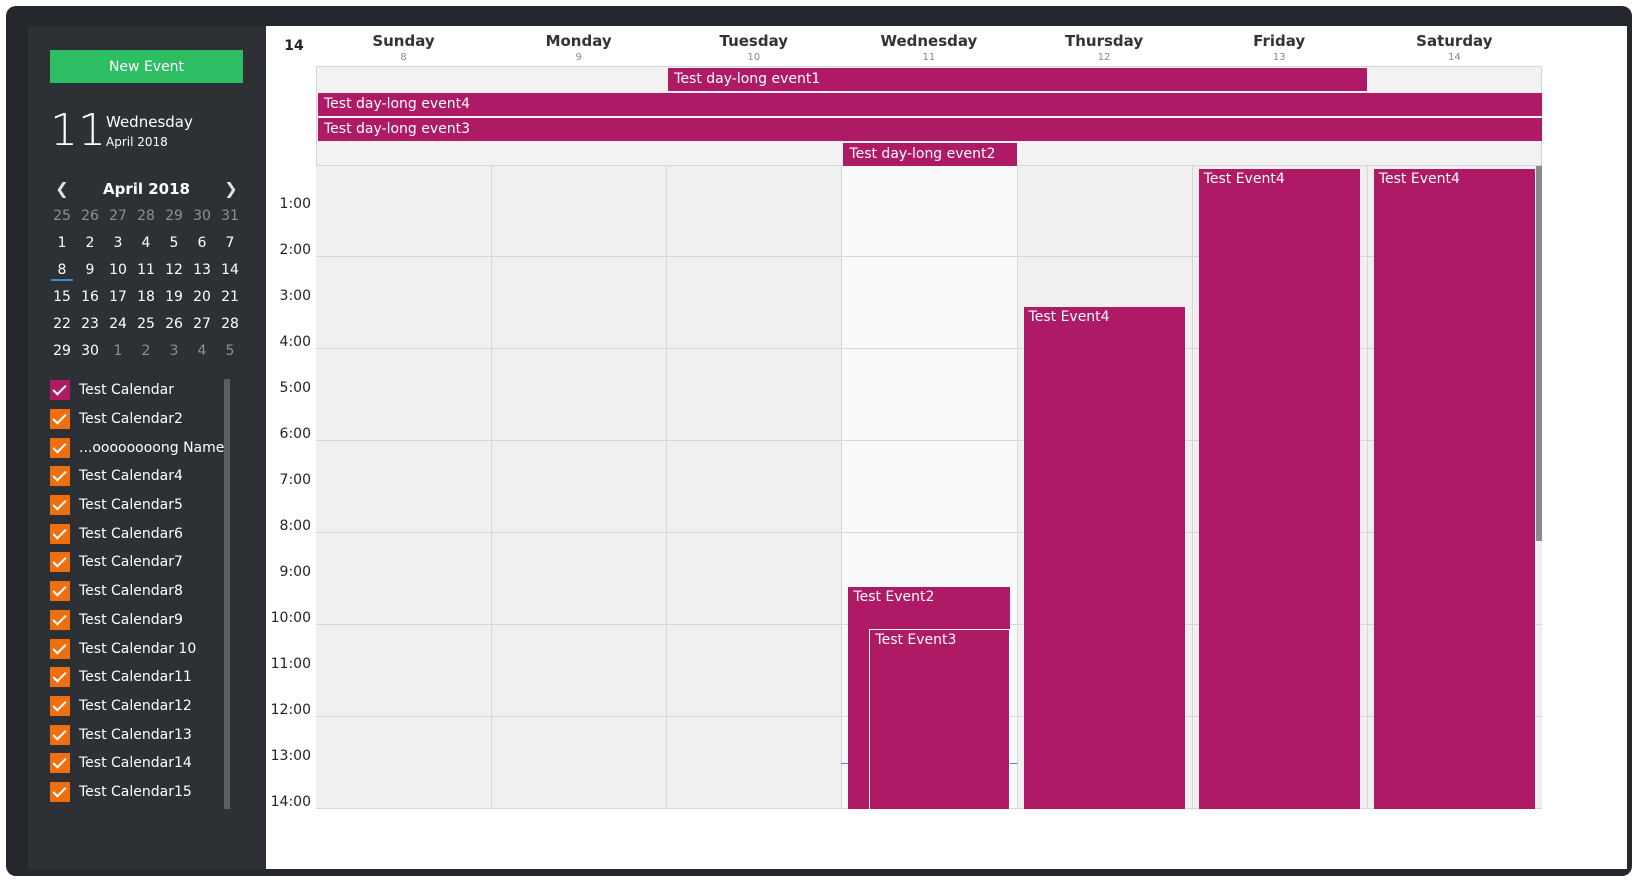  What do you see at coordinates (143, 648) in the screenshot?
I see `calendar-item: Test Calendar 10` at bounding box center [143, 648].